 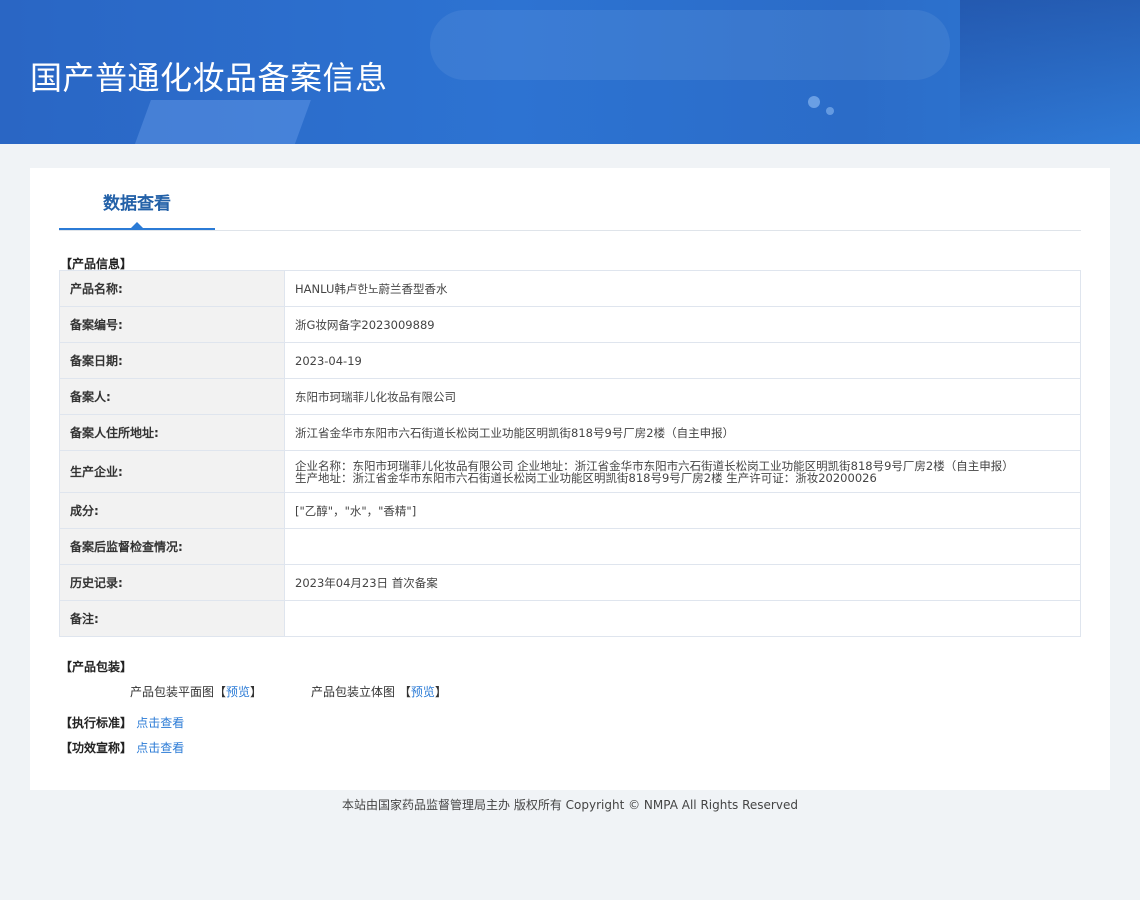 What do you see at coordinates (423, 692) in the screenshot?
I see `solid-preview-link: 预览` at bounding box center [423, 692].